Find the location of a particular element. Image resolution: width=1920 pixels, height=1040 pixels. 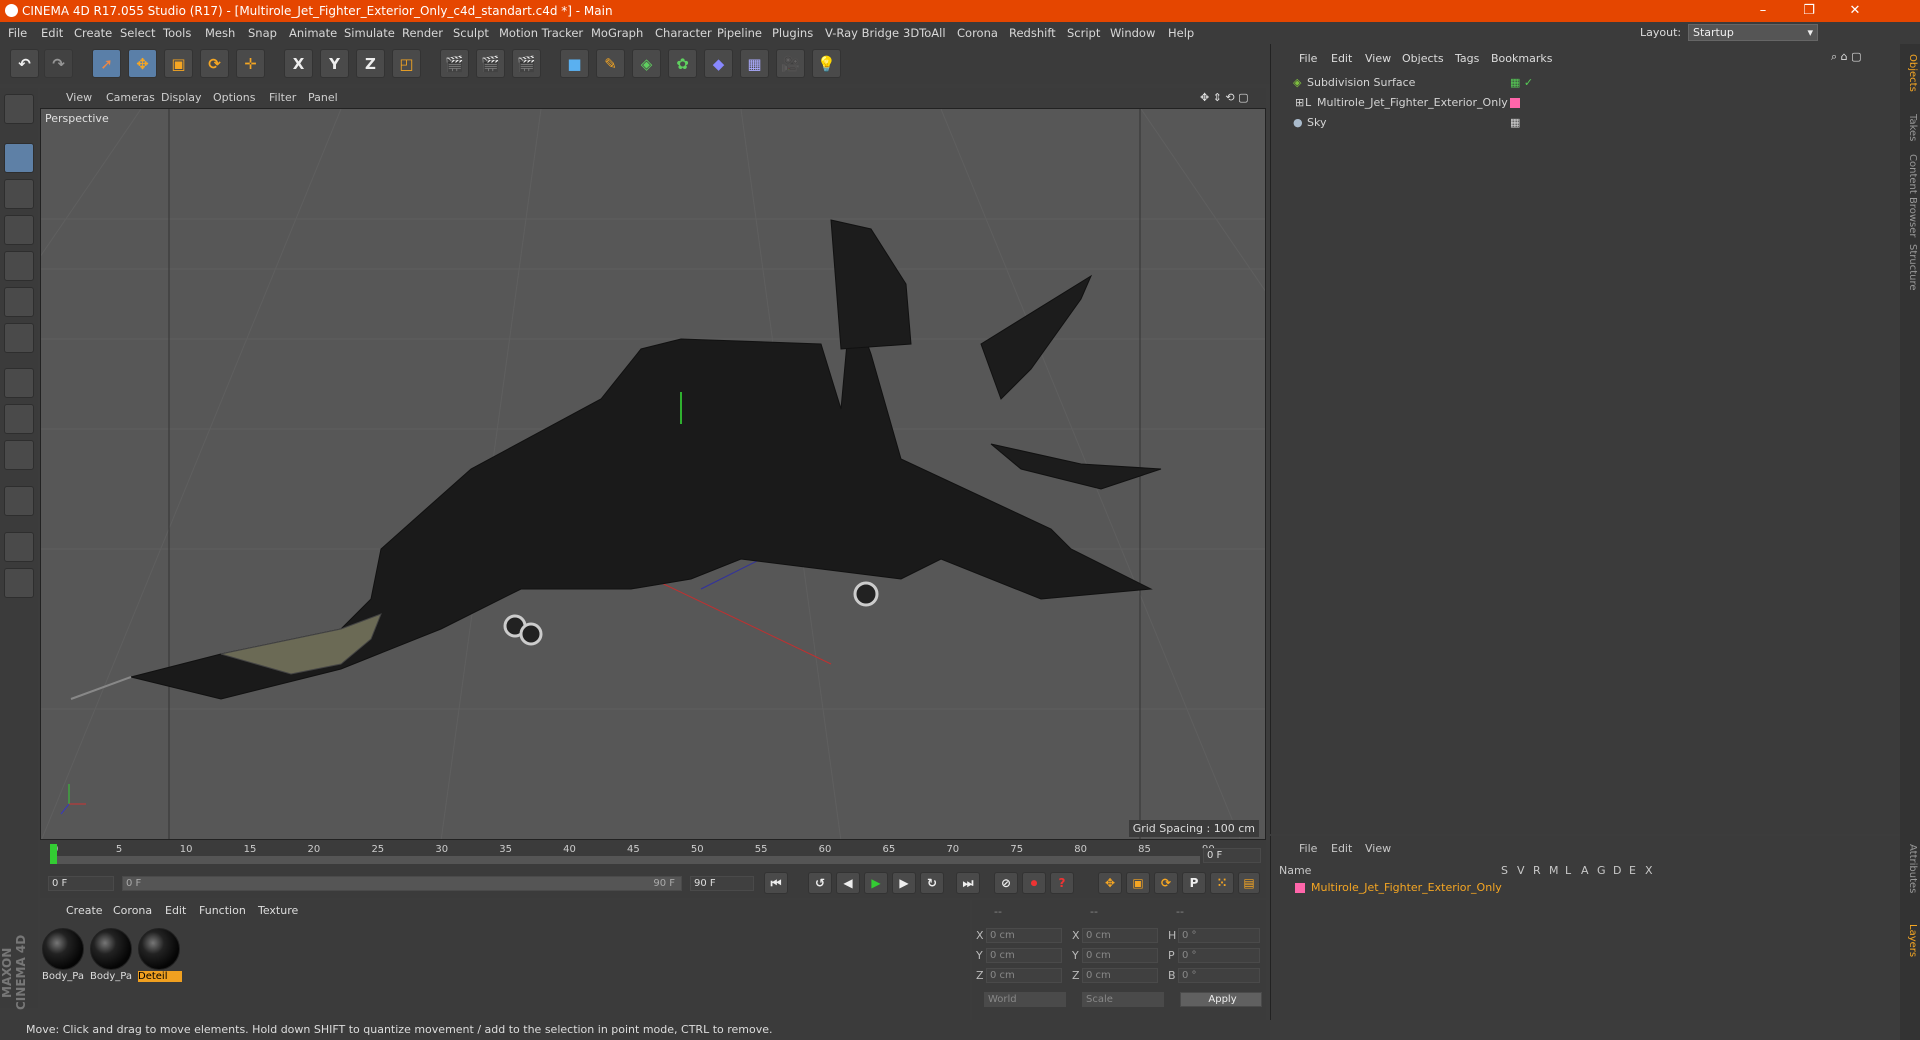

rotation-p-field: 0 ° is located at coordinates (1219, 955).